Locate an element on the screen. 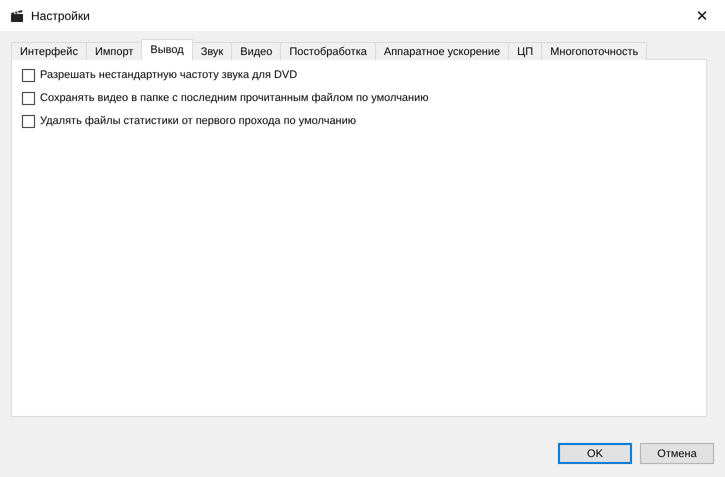 This screenshot has width=725, height=477. tab: ЦП is located at coordinates (525, 51).